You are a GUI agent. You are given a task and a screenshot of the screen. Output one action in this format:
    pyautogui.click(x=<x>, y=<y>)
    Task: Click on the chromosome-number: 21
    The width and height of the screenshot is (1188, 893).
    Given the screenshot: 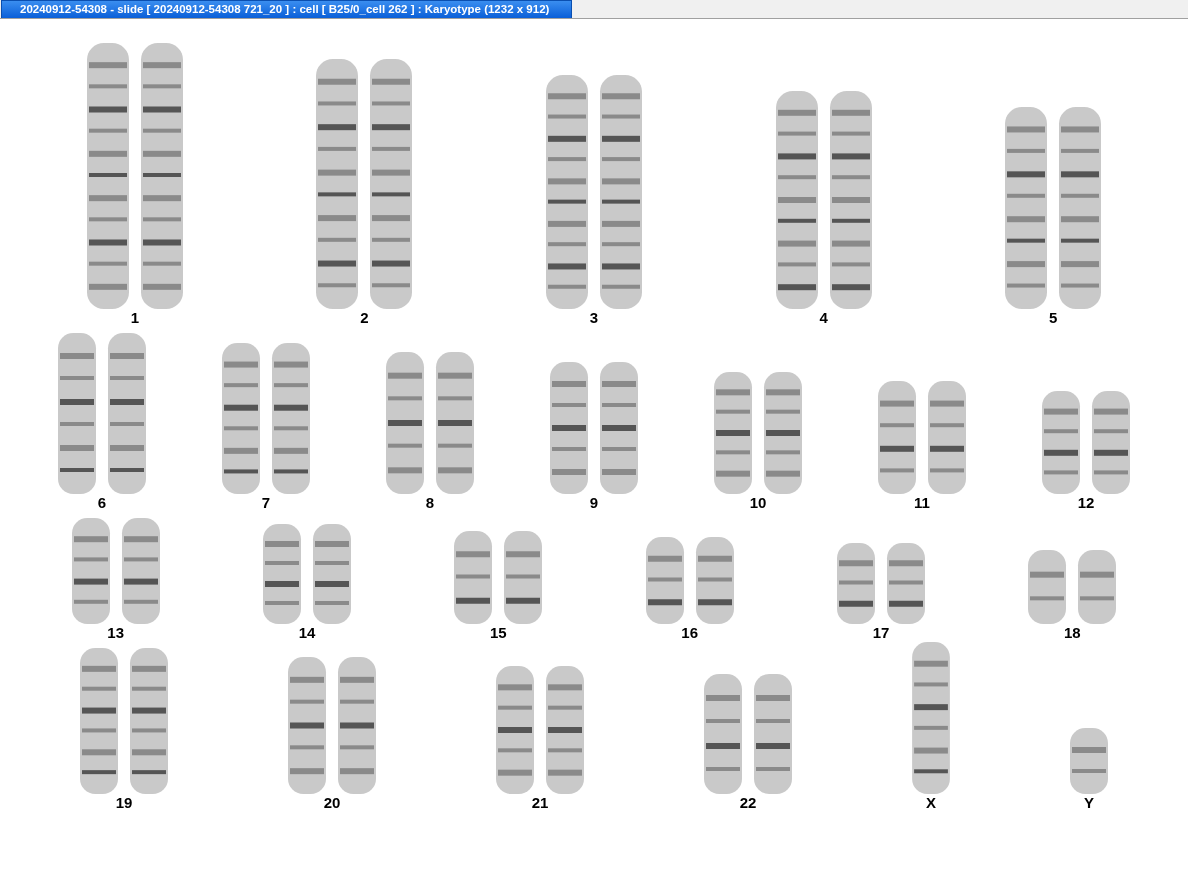 What is the action you would take?
    pyautogui.click(x=540, y=803)
    